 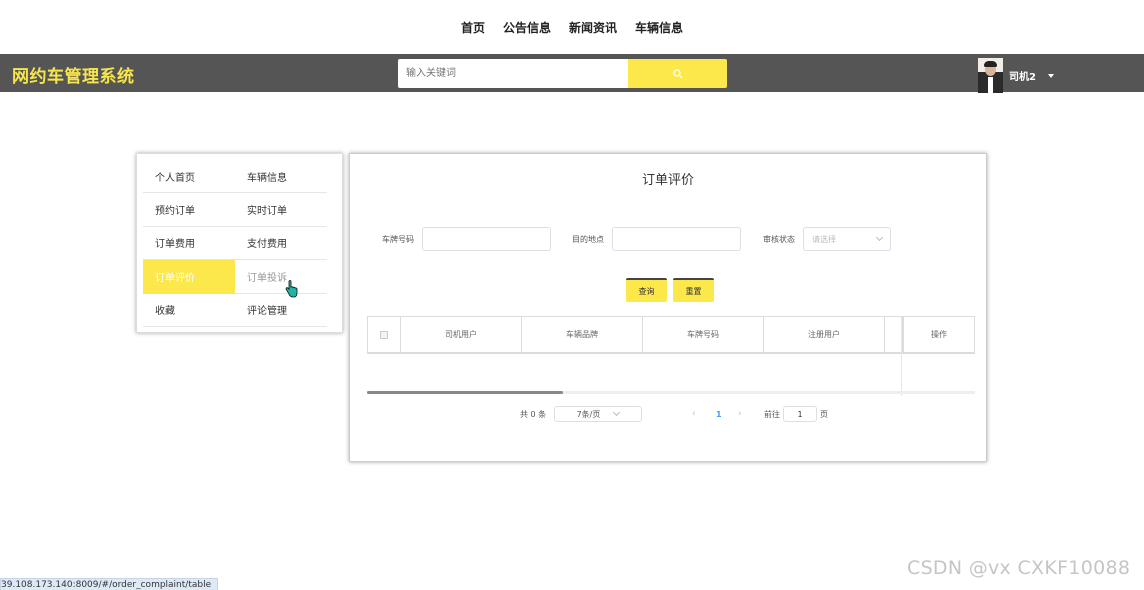 I want to click on search-icon, so click(x=677, y=73).